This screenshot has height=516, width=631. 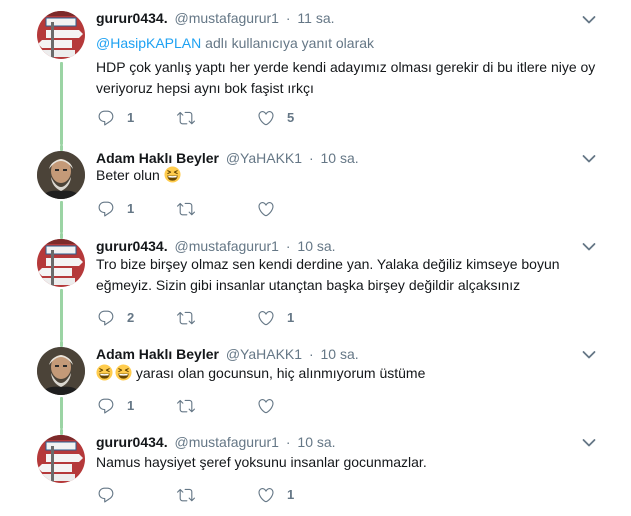 I want to click on timestamp: 11 sa., so click(x=315, y=18).